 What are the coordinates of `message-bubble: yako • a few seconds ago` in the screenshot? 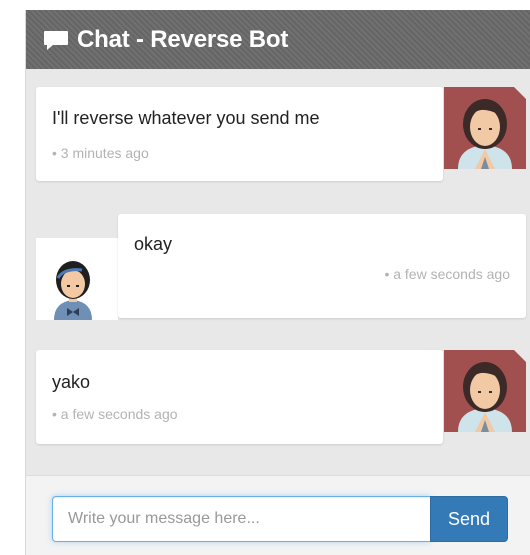 It's located at (239, 397).